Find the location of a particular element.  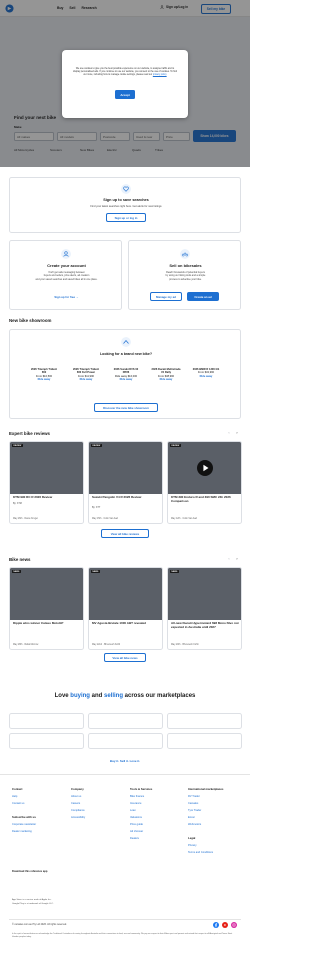

accept-cookies-button: Accept is located at coordinates (125, 94).